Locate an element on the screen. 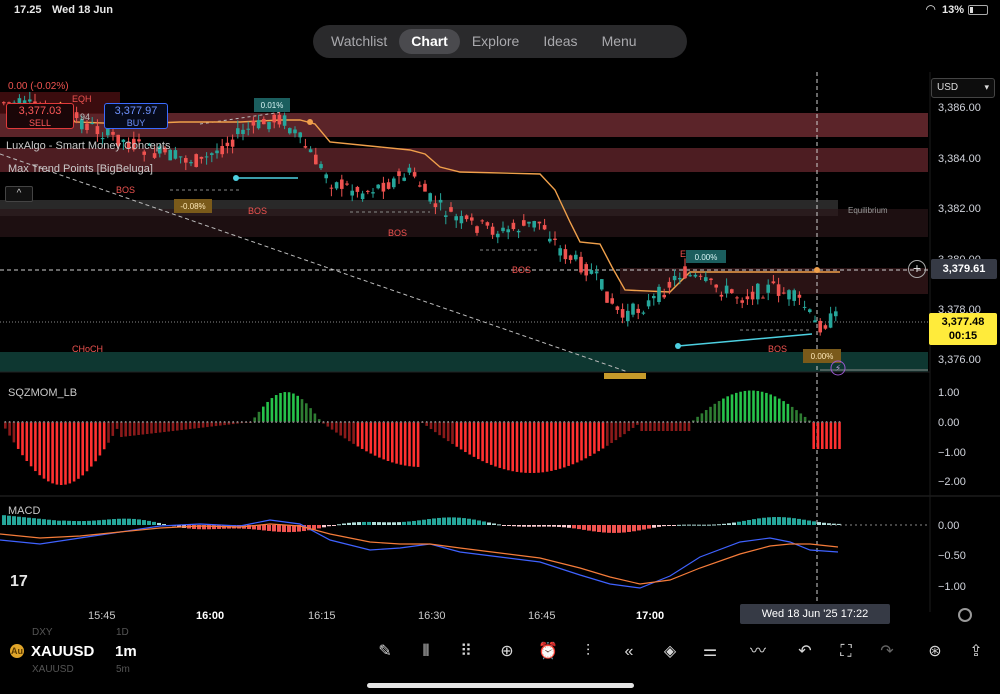  undo-icon: ↶ is located at coordinates (805, 652).